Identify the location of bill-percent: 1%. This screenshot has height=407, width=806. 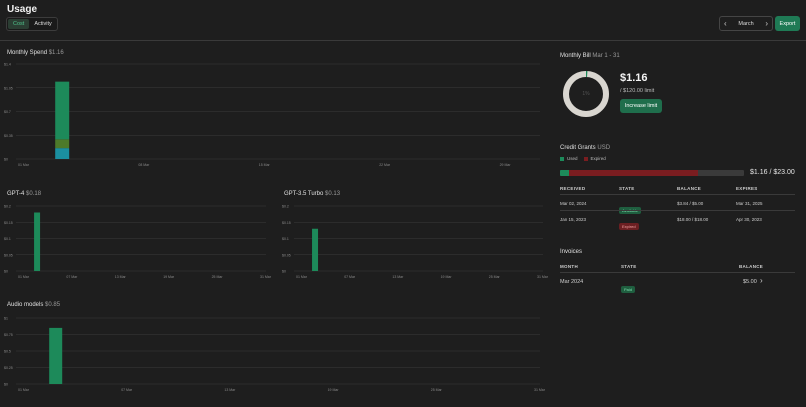
(586, 94).